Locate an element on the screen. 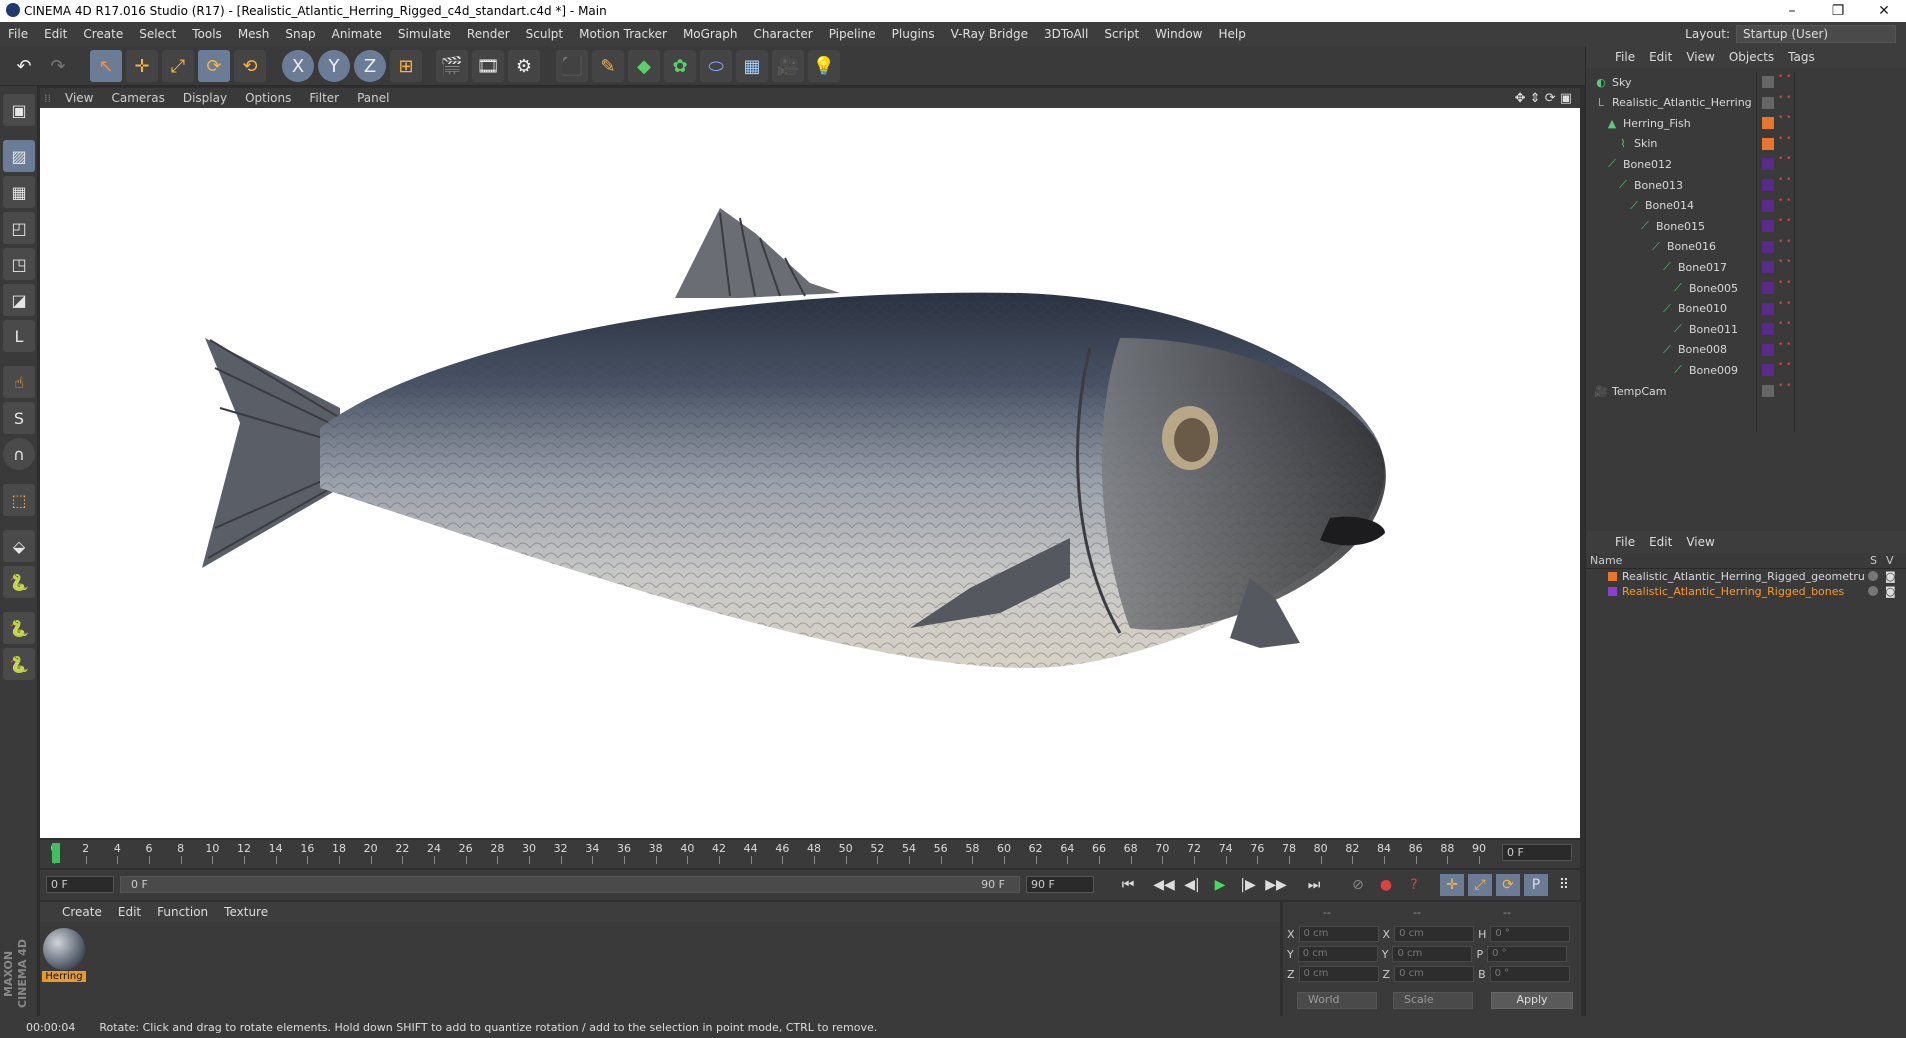 The height and width of the screenshot is (1038, 1906). viewport-menu-options: Options is located at coordinates (268, 98).